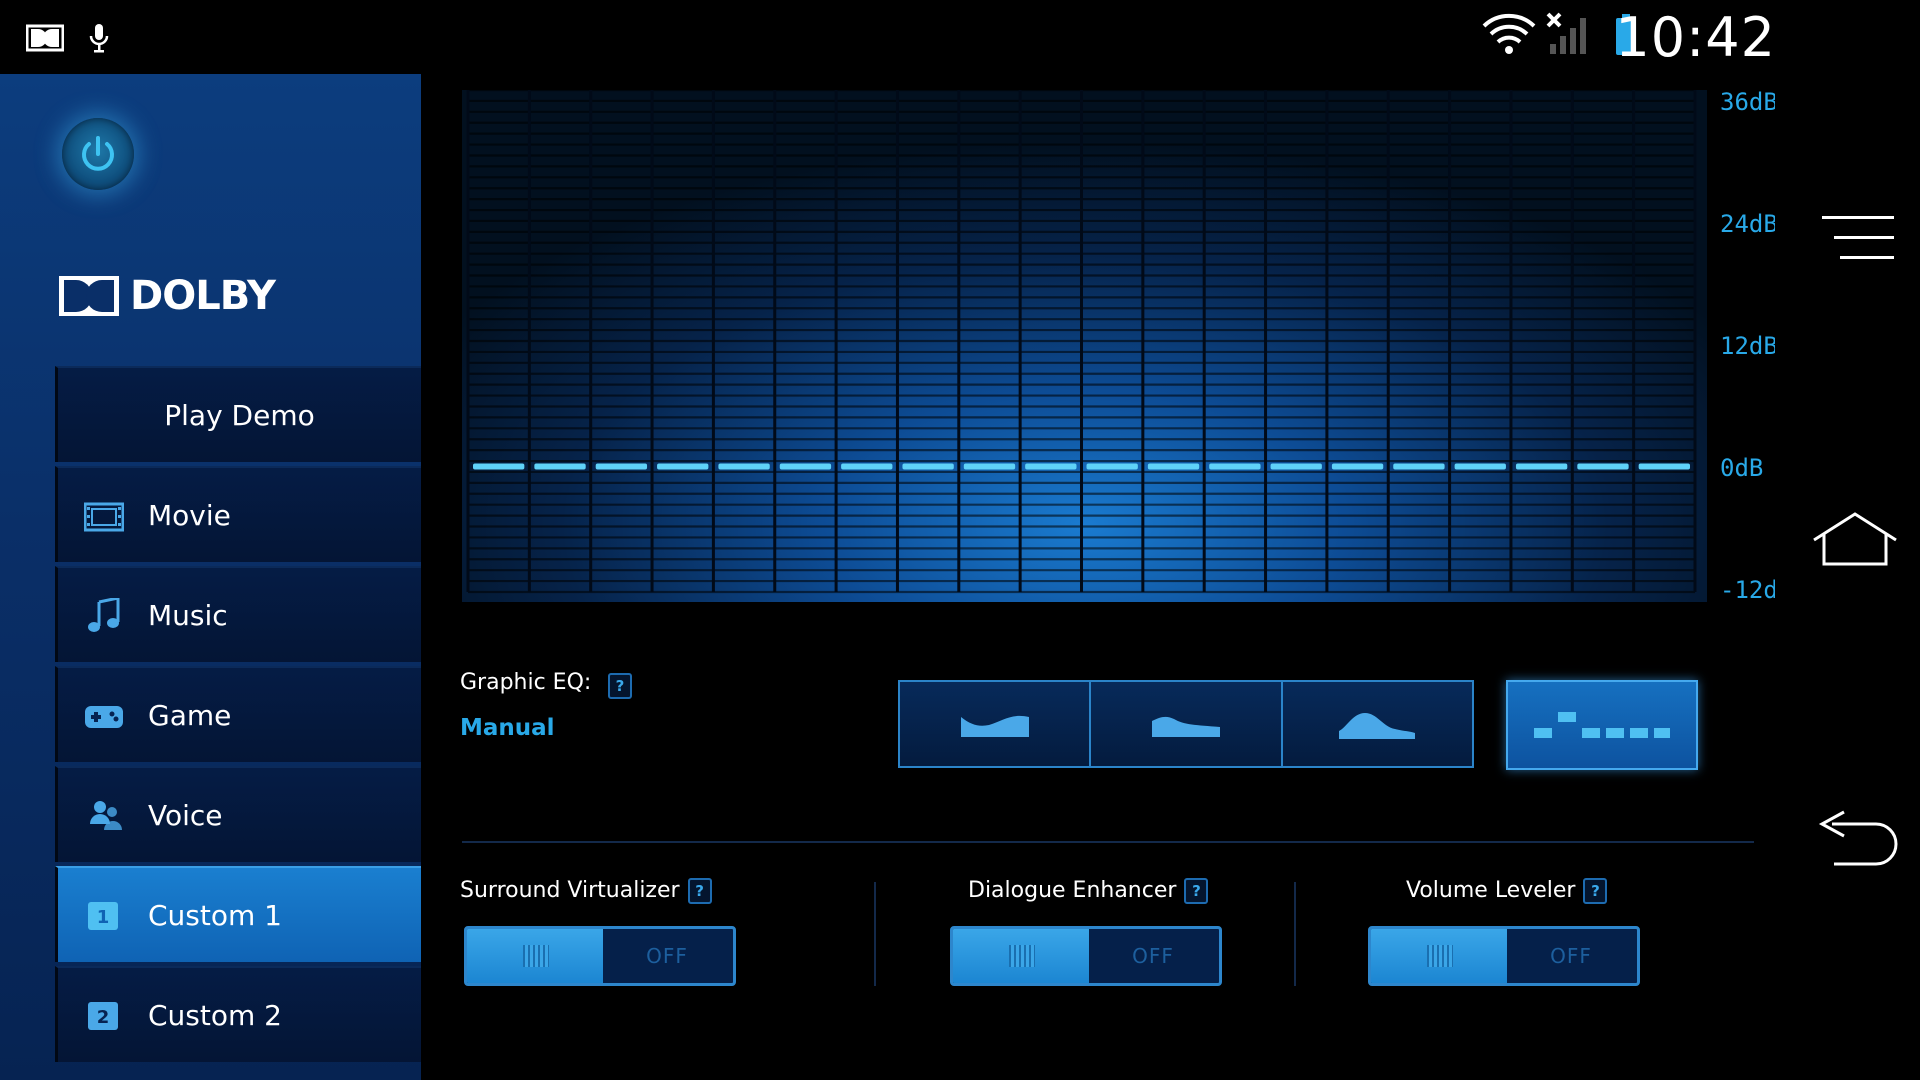 The height and width of the screenshot is (1080, 1920). Describe the element at coordinates (699, 891) in the screenshot. I see `surround-virtualizer-help-icon: ?` at that location.